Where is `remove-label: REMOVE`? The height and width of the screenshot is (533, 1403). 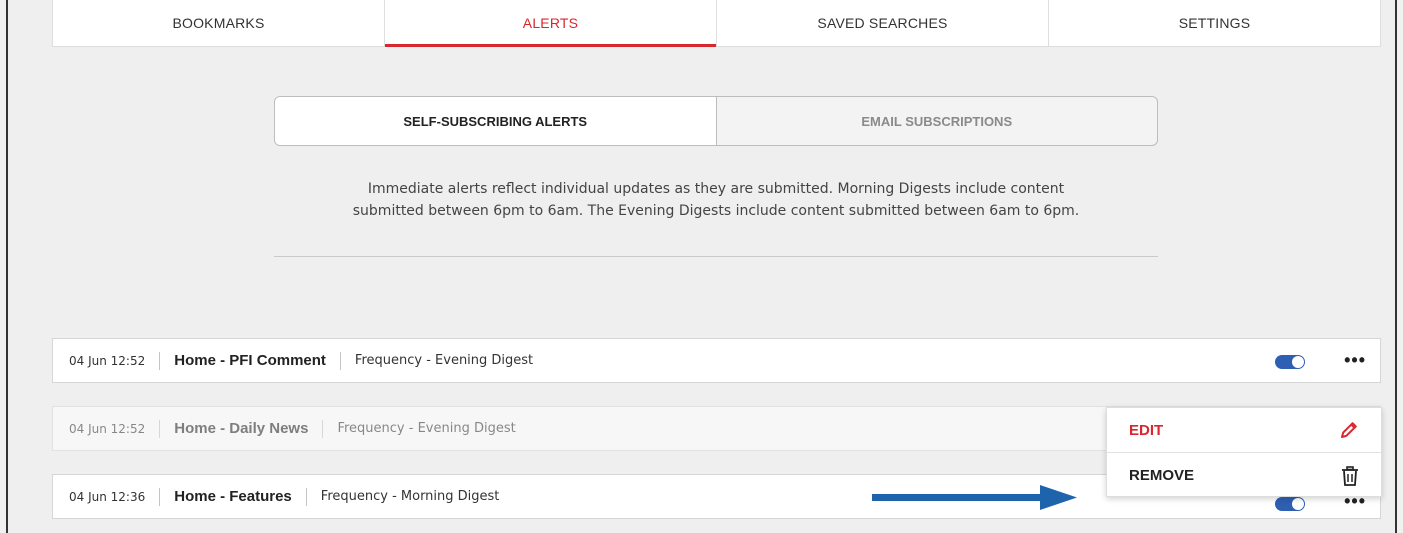 remove-label: REMOVE is located at coordinates (1162, 475).